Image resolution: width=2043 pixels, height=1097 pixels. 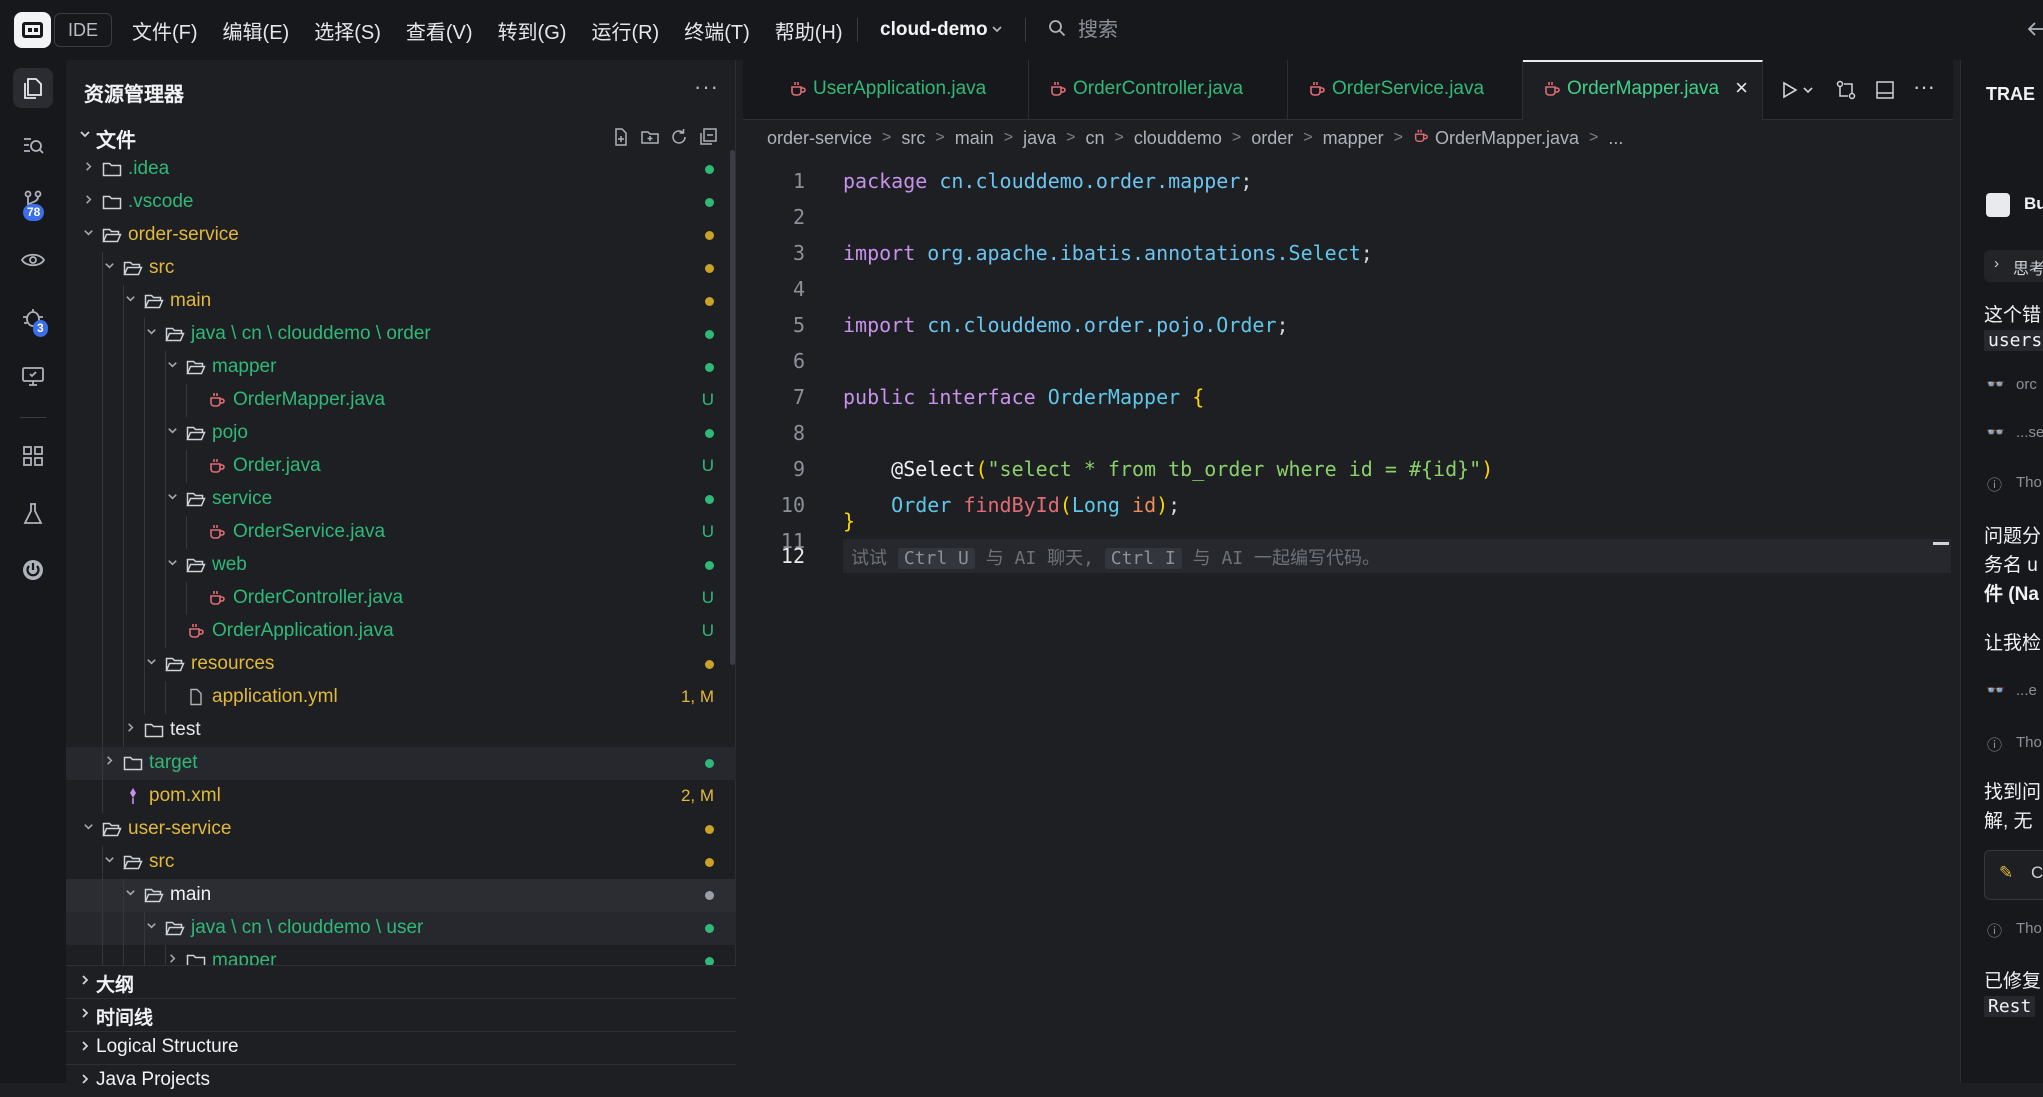 What do you see at coordinates (165, 30) in the screenshot?
I see `menu-file: 文件(F)` at bounding box center [165, 30].